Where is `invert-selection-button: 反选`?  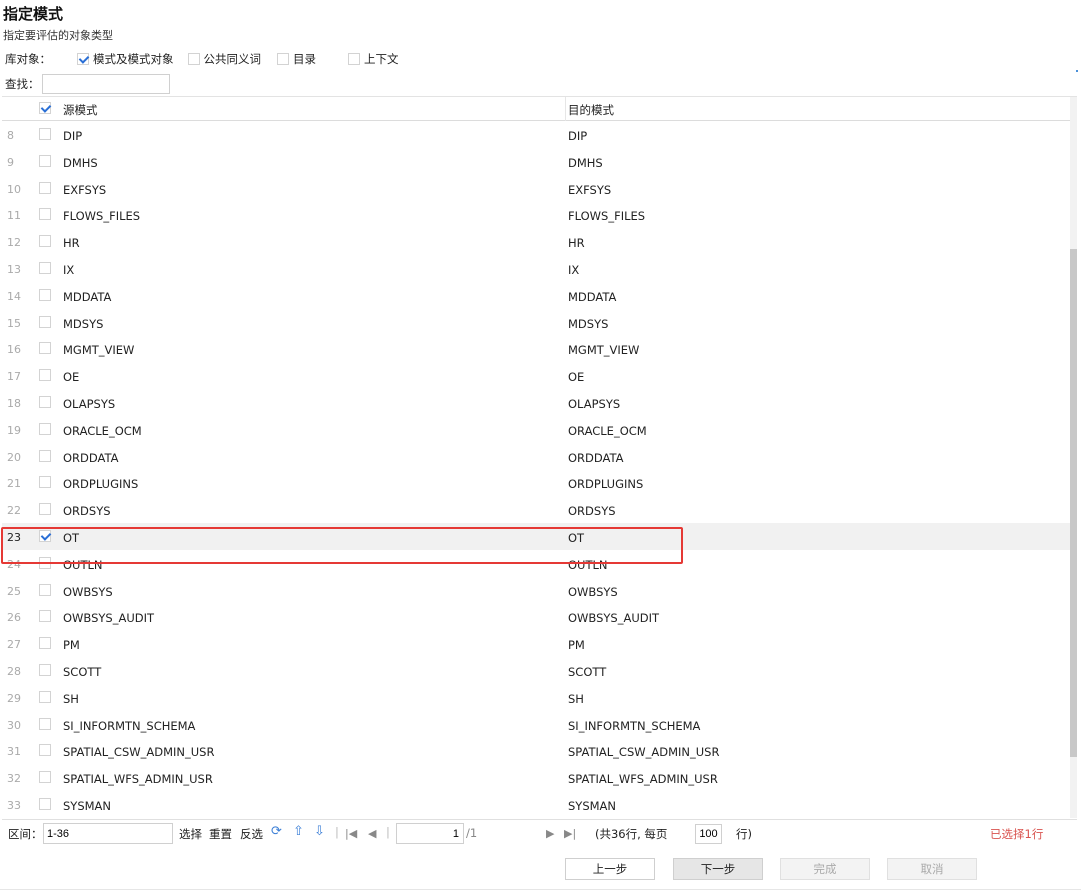
invert-selection-button: 反选 is located at coordinates (251, 834).